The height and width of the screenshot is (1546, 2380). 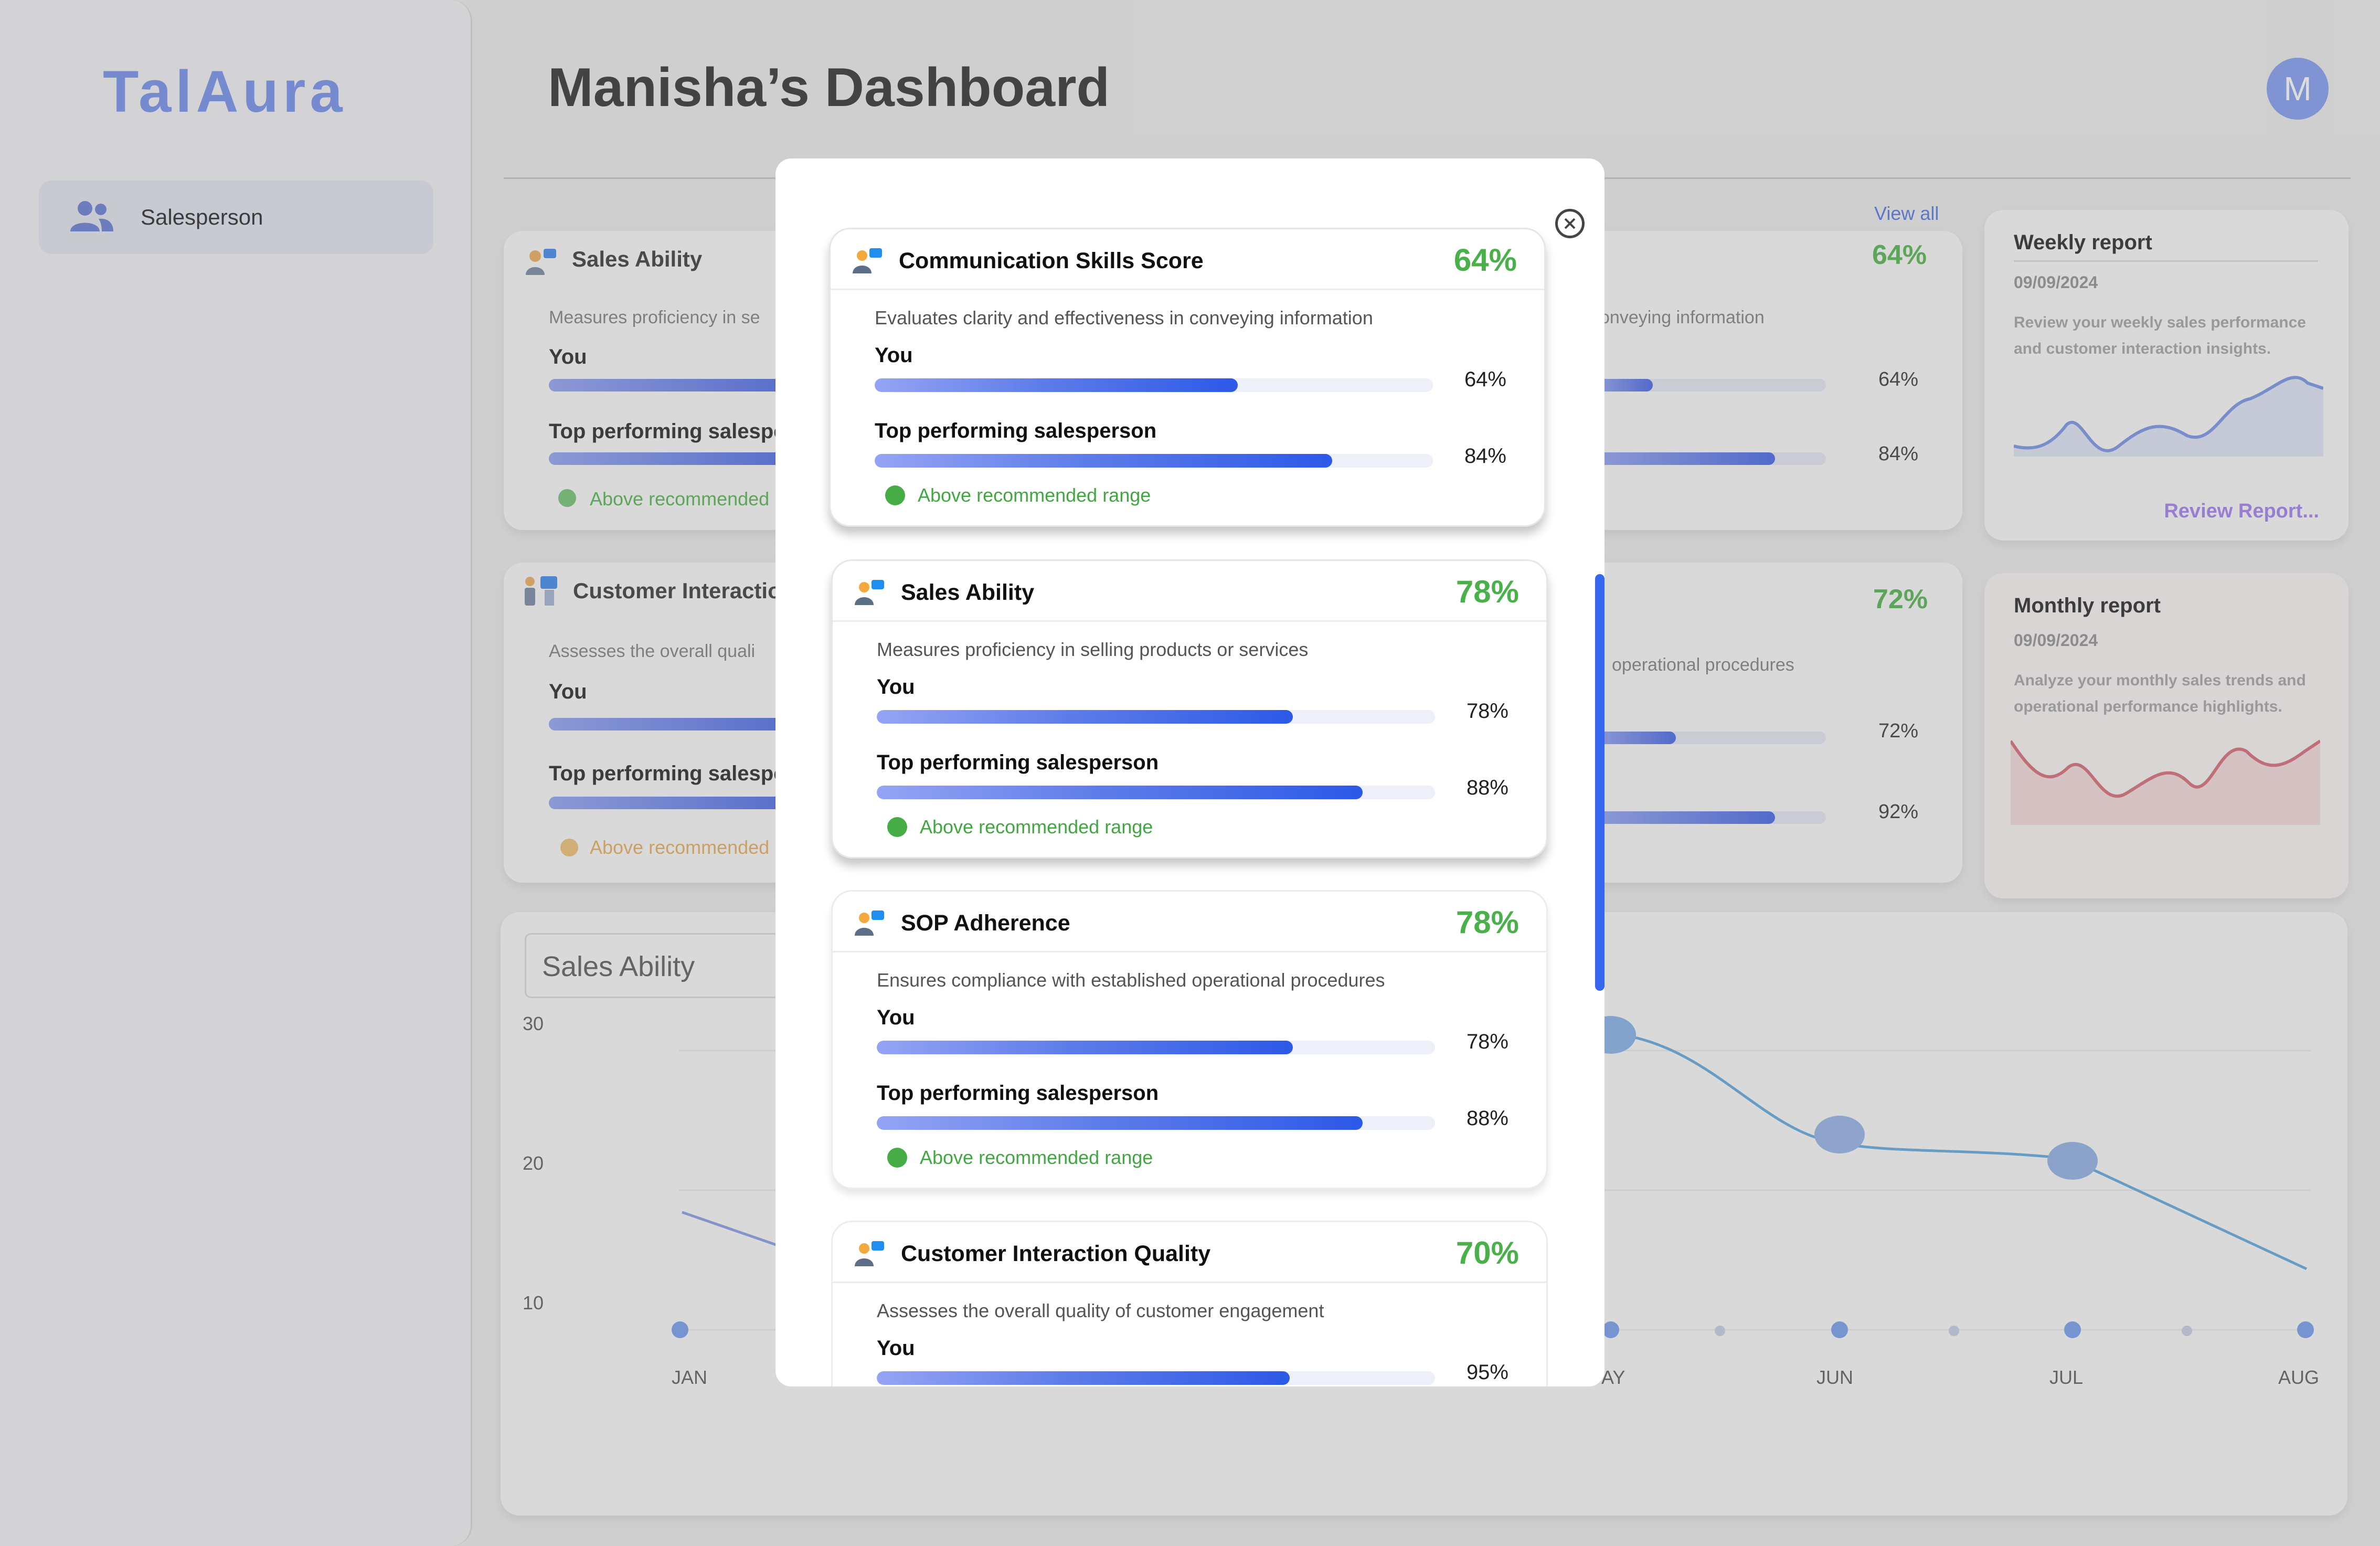 What do you see at coordinates (1485, 379) in the screenshot?
I see `you-value: 64%` at bounding box center [1485, 379].